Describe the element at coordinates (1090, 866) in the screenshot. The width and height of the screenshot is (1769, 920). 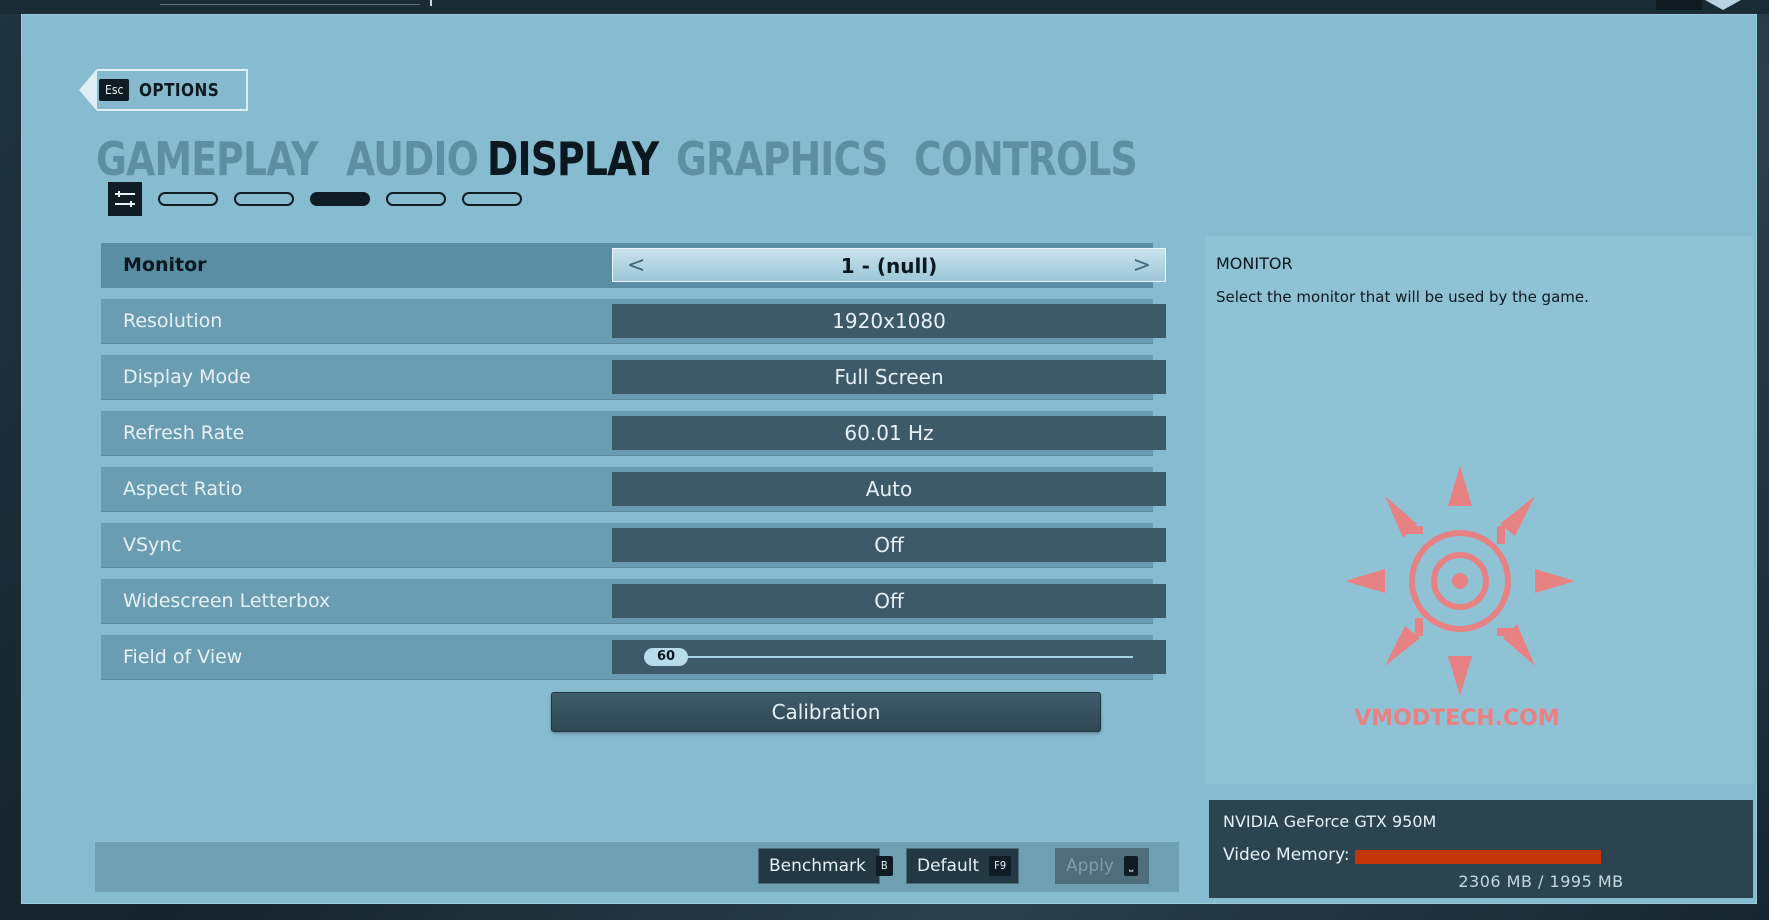
I see `apply-label: Apply` at that location.